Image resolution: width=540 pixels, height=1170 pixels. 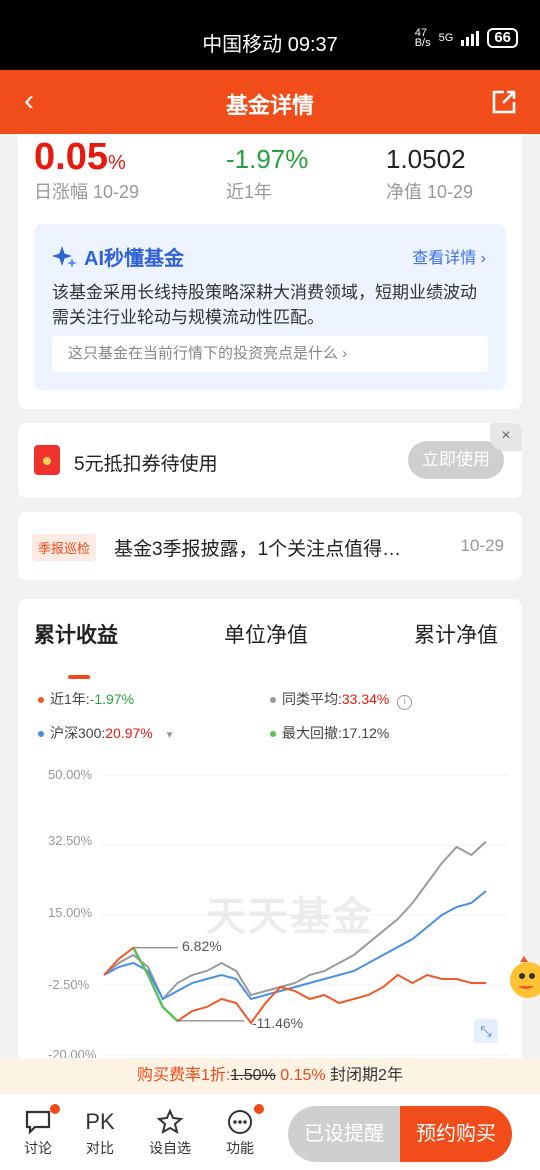 I want to click on ai-title: AI秒懂基金, so click(x=118, y=256).